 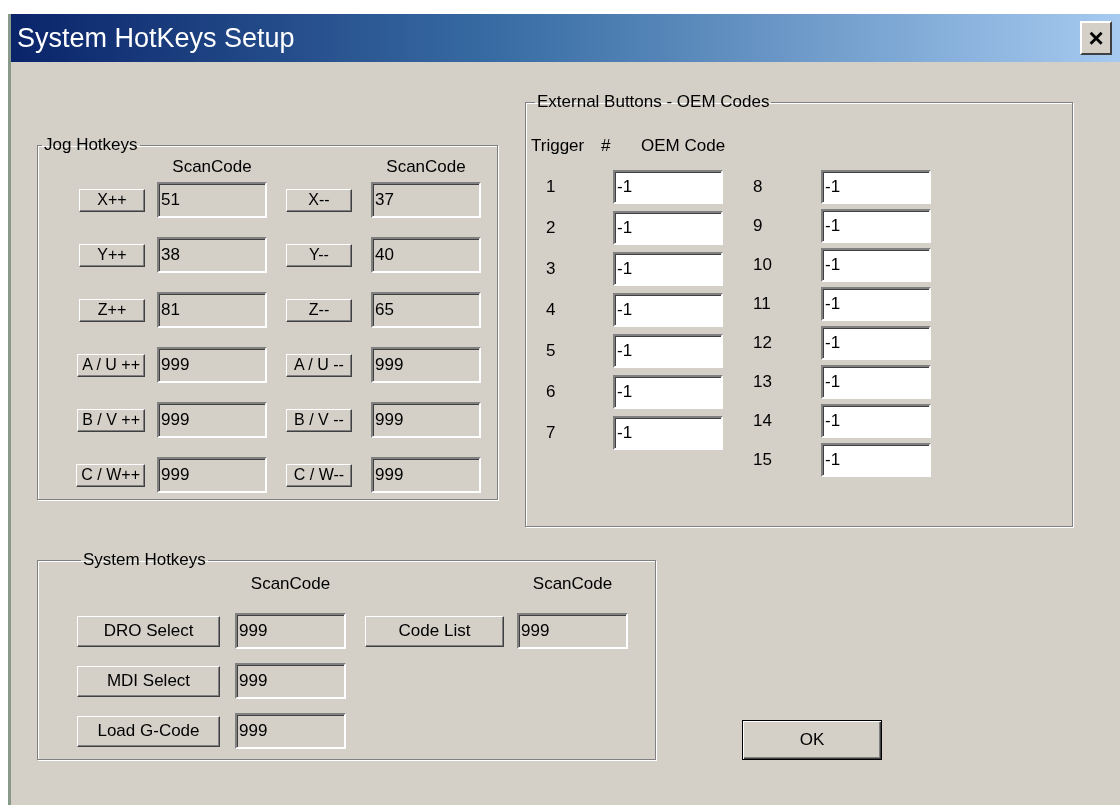 What do you see at coordinates (426, 200) in the screenshot?
I see `scan-code-field: 37` at bounding box center [426, 200].